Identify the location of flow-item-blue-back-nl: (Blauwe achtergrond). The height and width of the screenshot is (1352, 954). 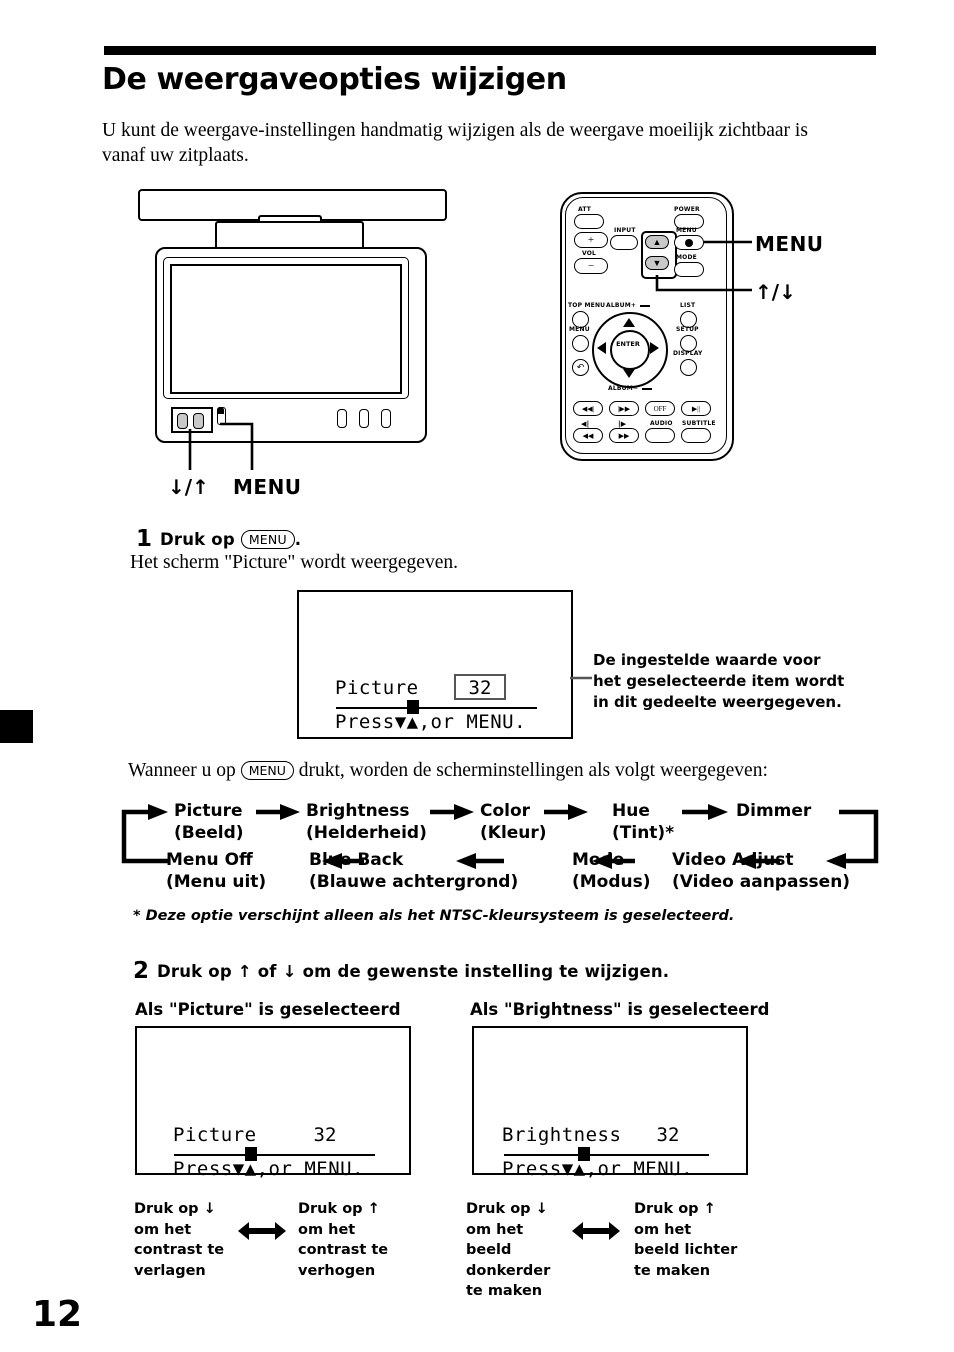
(414, 882).